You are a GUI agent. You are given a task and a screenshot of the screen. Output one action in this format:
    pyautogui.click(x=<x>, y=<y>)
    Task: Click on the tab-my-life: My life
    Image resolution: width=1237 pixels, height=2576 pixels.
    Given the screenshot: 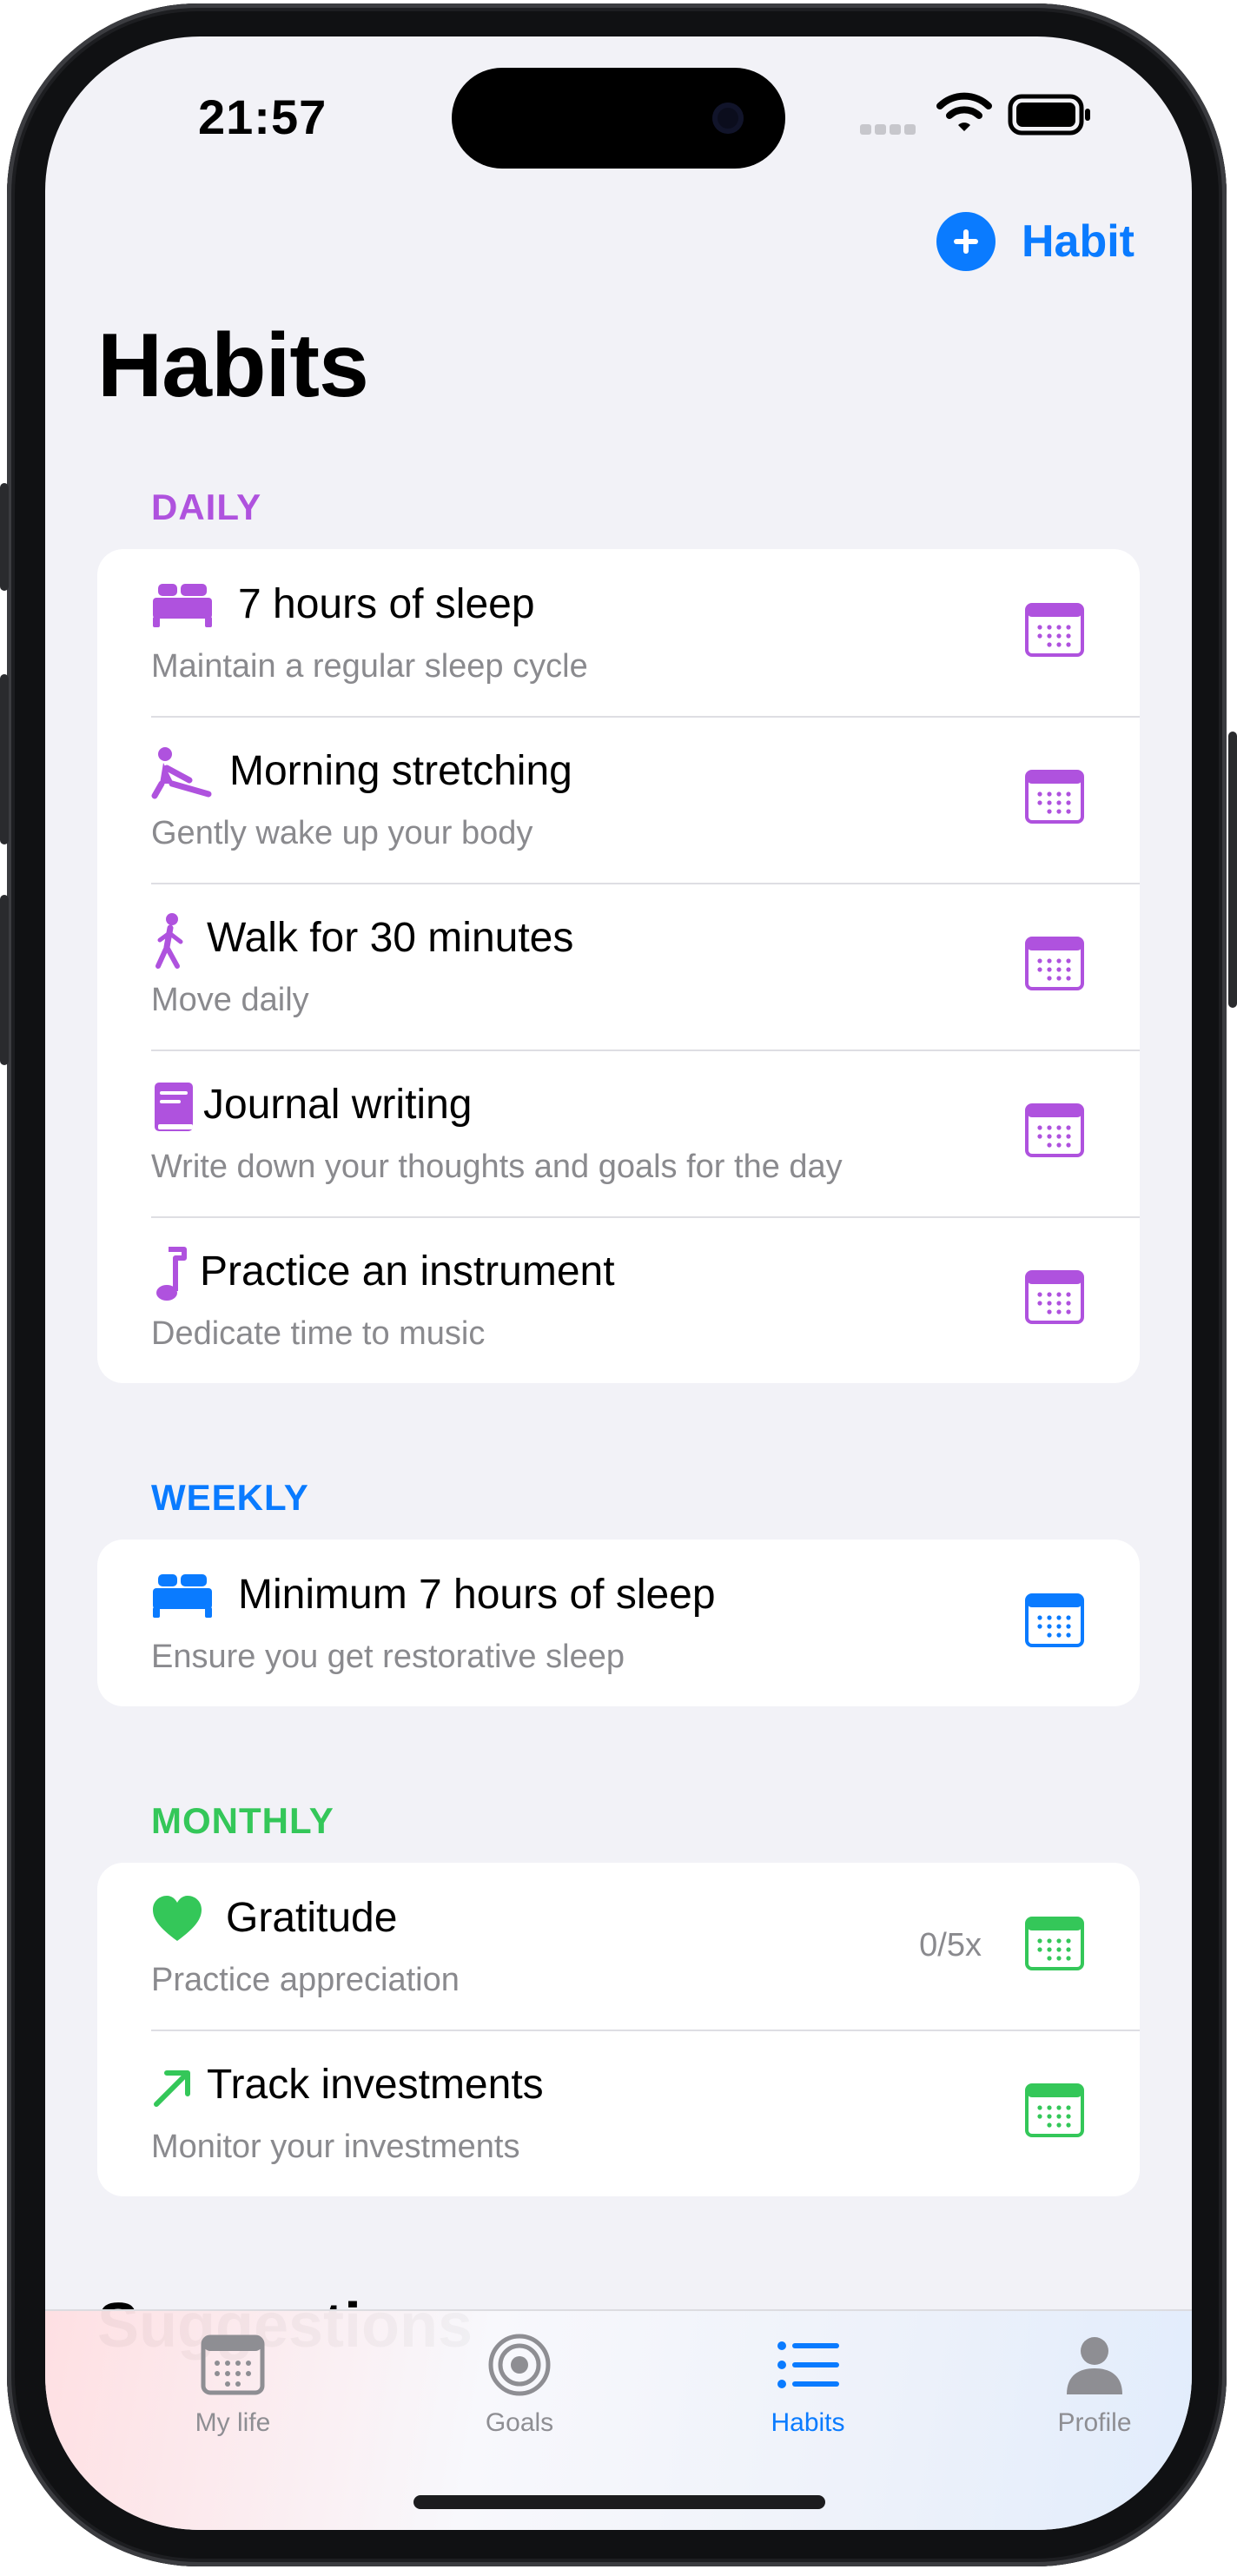 What is the action you would take?
    pyautogui.click(x=232, y=2395)
    